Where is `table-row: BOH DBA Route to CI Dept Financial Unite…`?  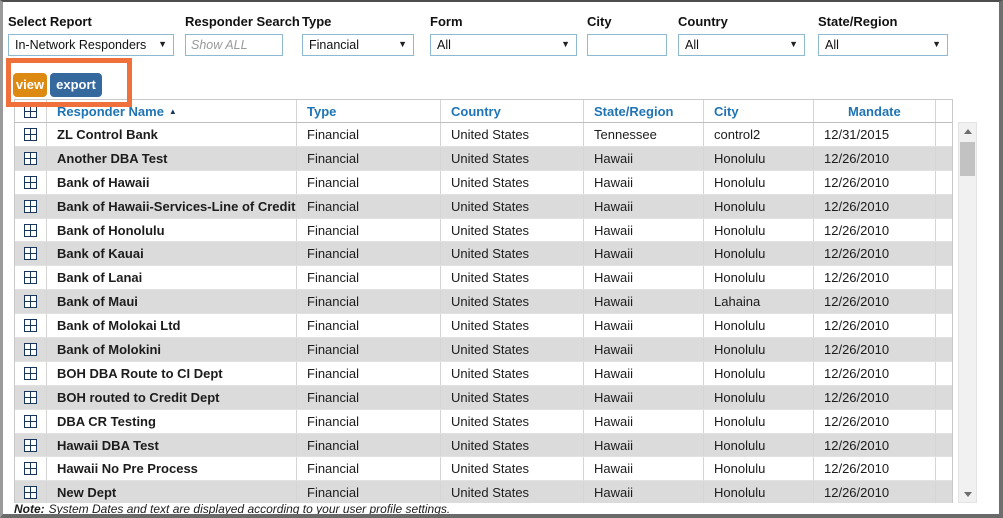 table-row: BOH DBA Route to CI Dept Financial Unite… is located at coordinates (483, 373).